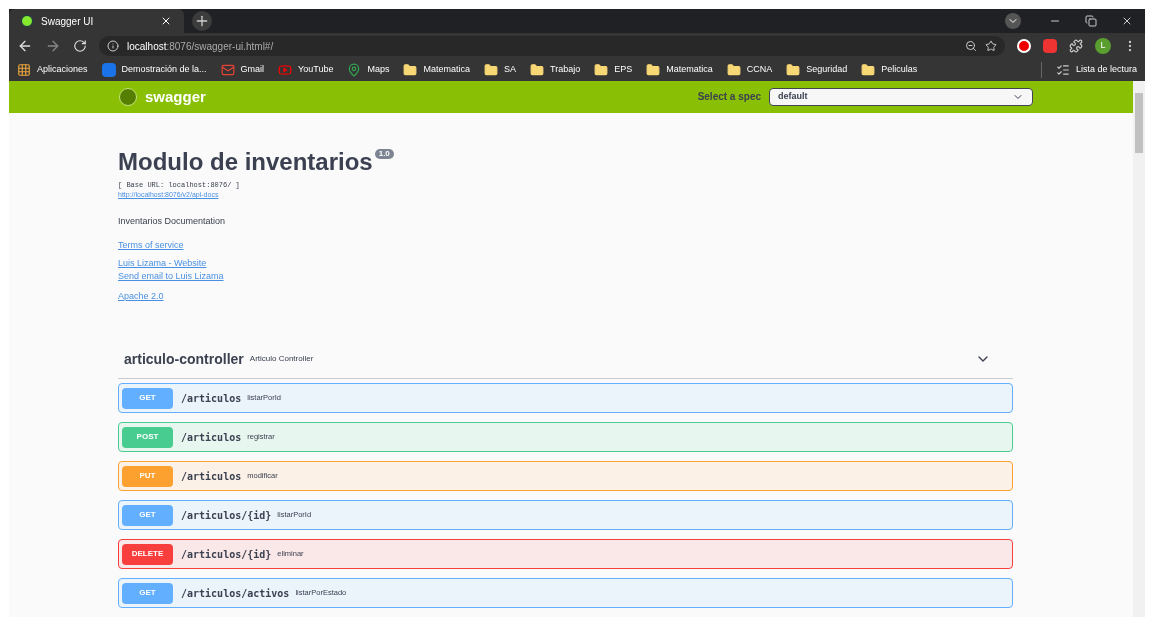  I want to click on reading-list-icon, so click(1062, 70).